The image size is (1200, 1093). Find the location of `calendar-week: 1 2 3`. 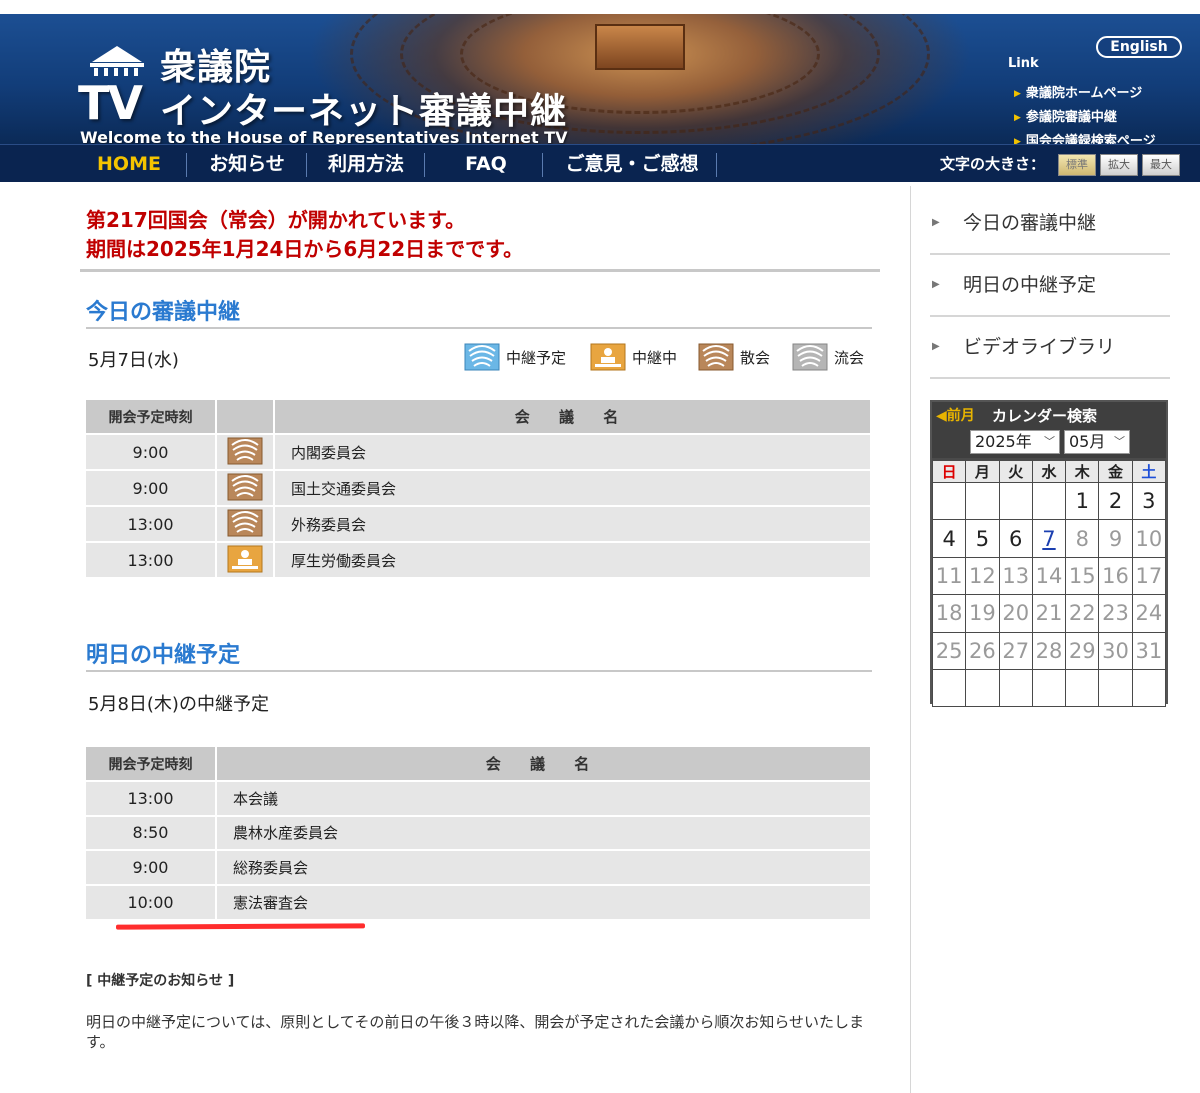

calendar-week: 1 2 3 is located at coordinates (1049, 501).